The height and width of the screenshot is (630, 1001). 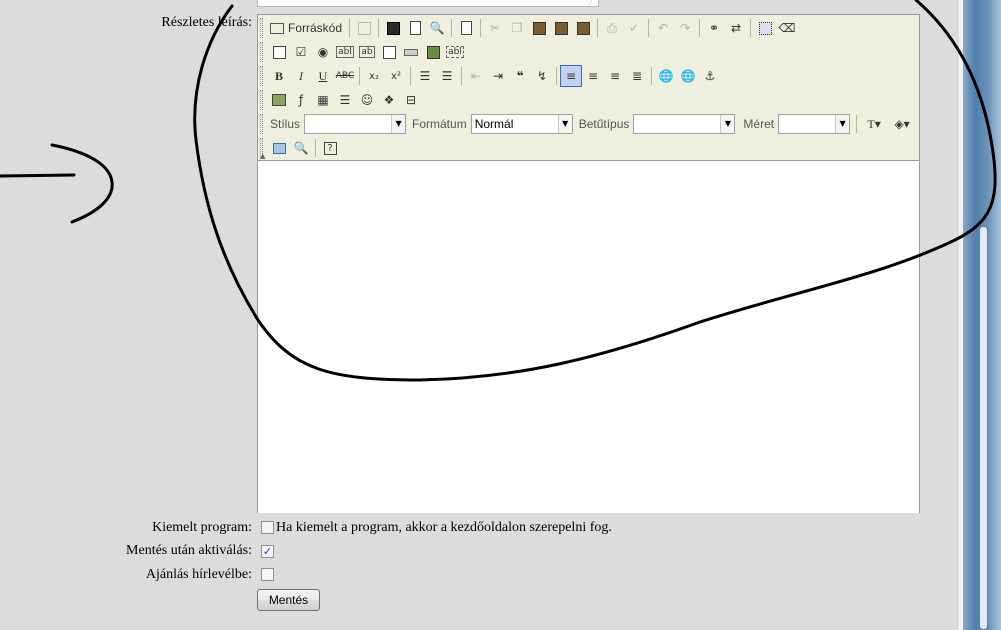 What do you see at coordinates (494, 124) in the screenshot?
I see `format-select-value: Normál` at bounding box center [494, 124].